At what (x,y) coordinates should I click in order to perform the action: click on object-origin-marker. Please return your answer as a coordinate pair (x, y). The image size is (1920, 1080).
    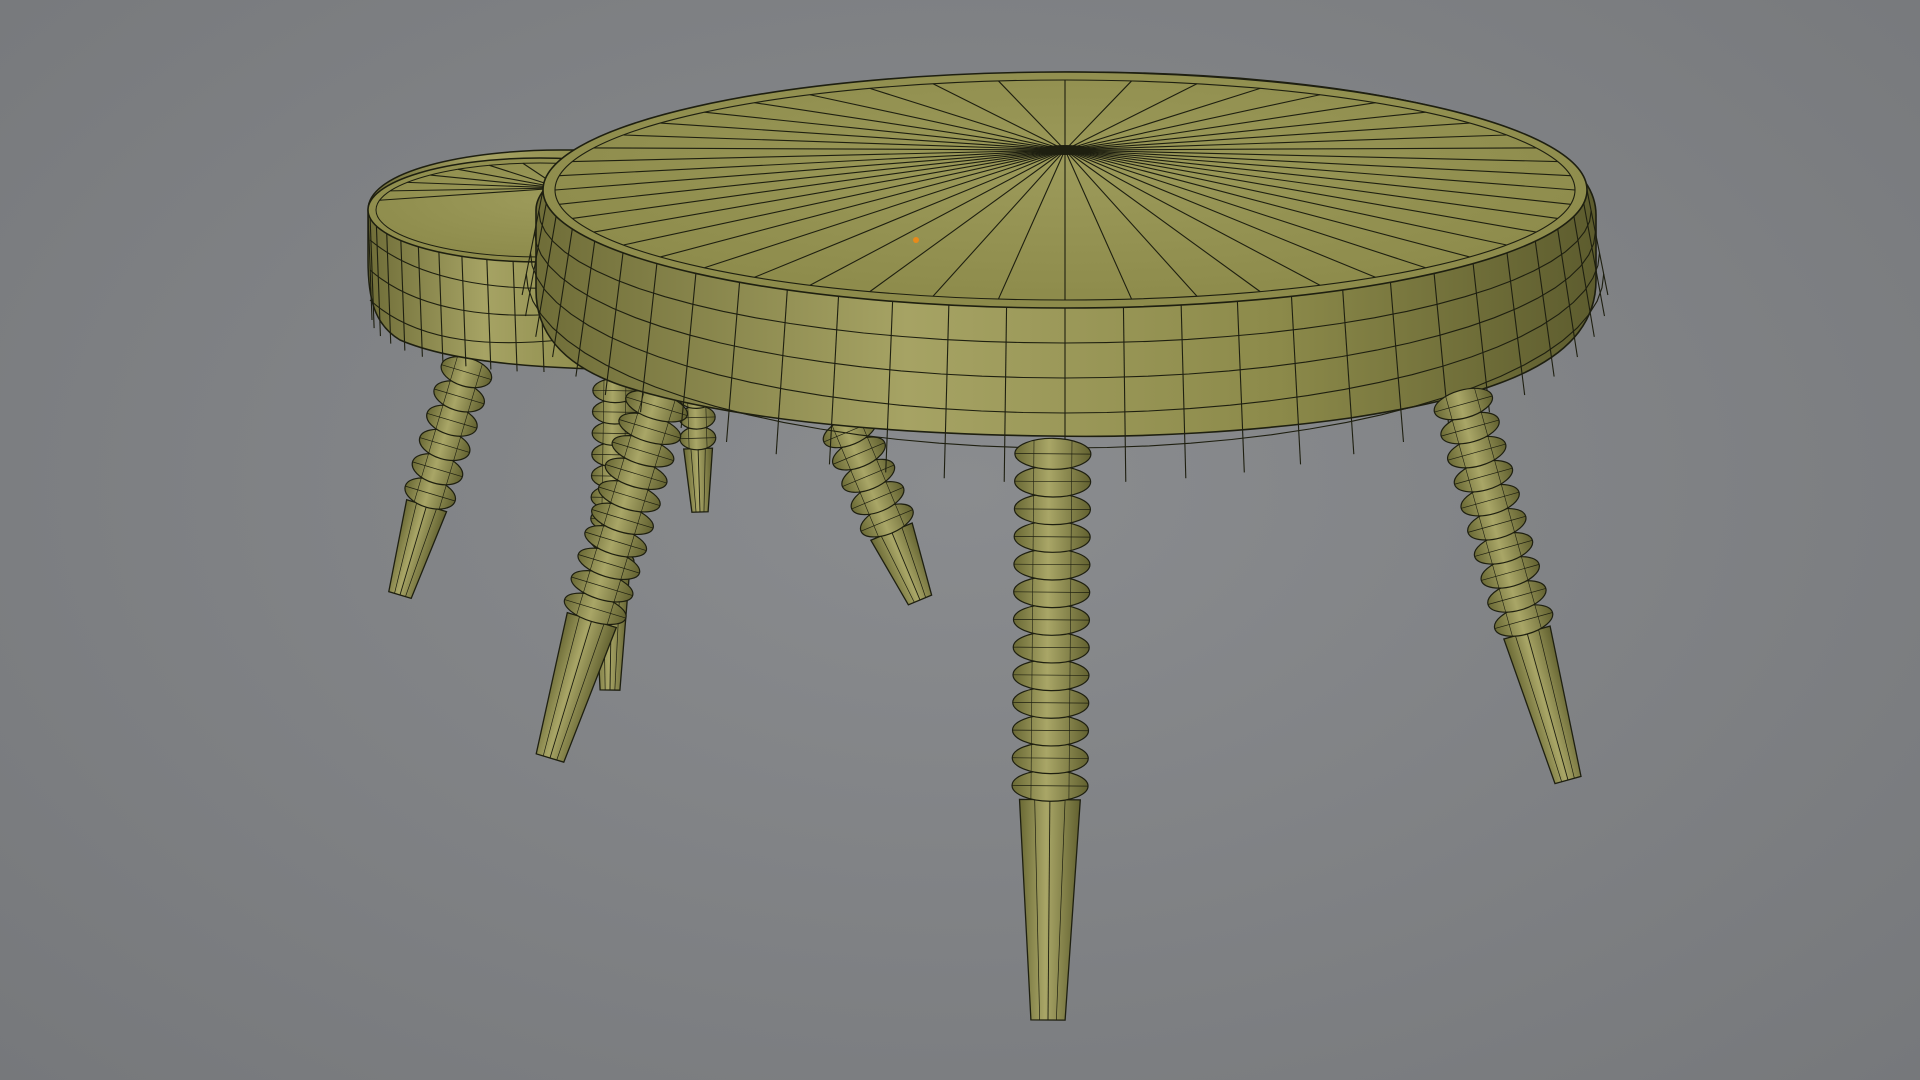
    Looking at the image, I should click on (916, 240).